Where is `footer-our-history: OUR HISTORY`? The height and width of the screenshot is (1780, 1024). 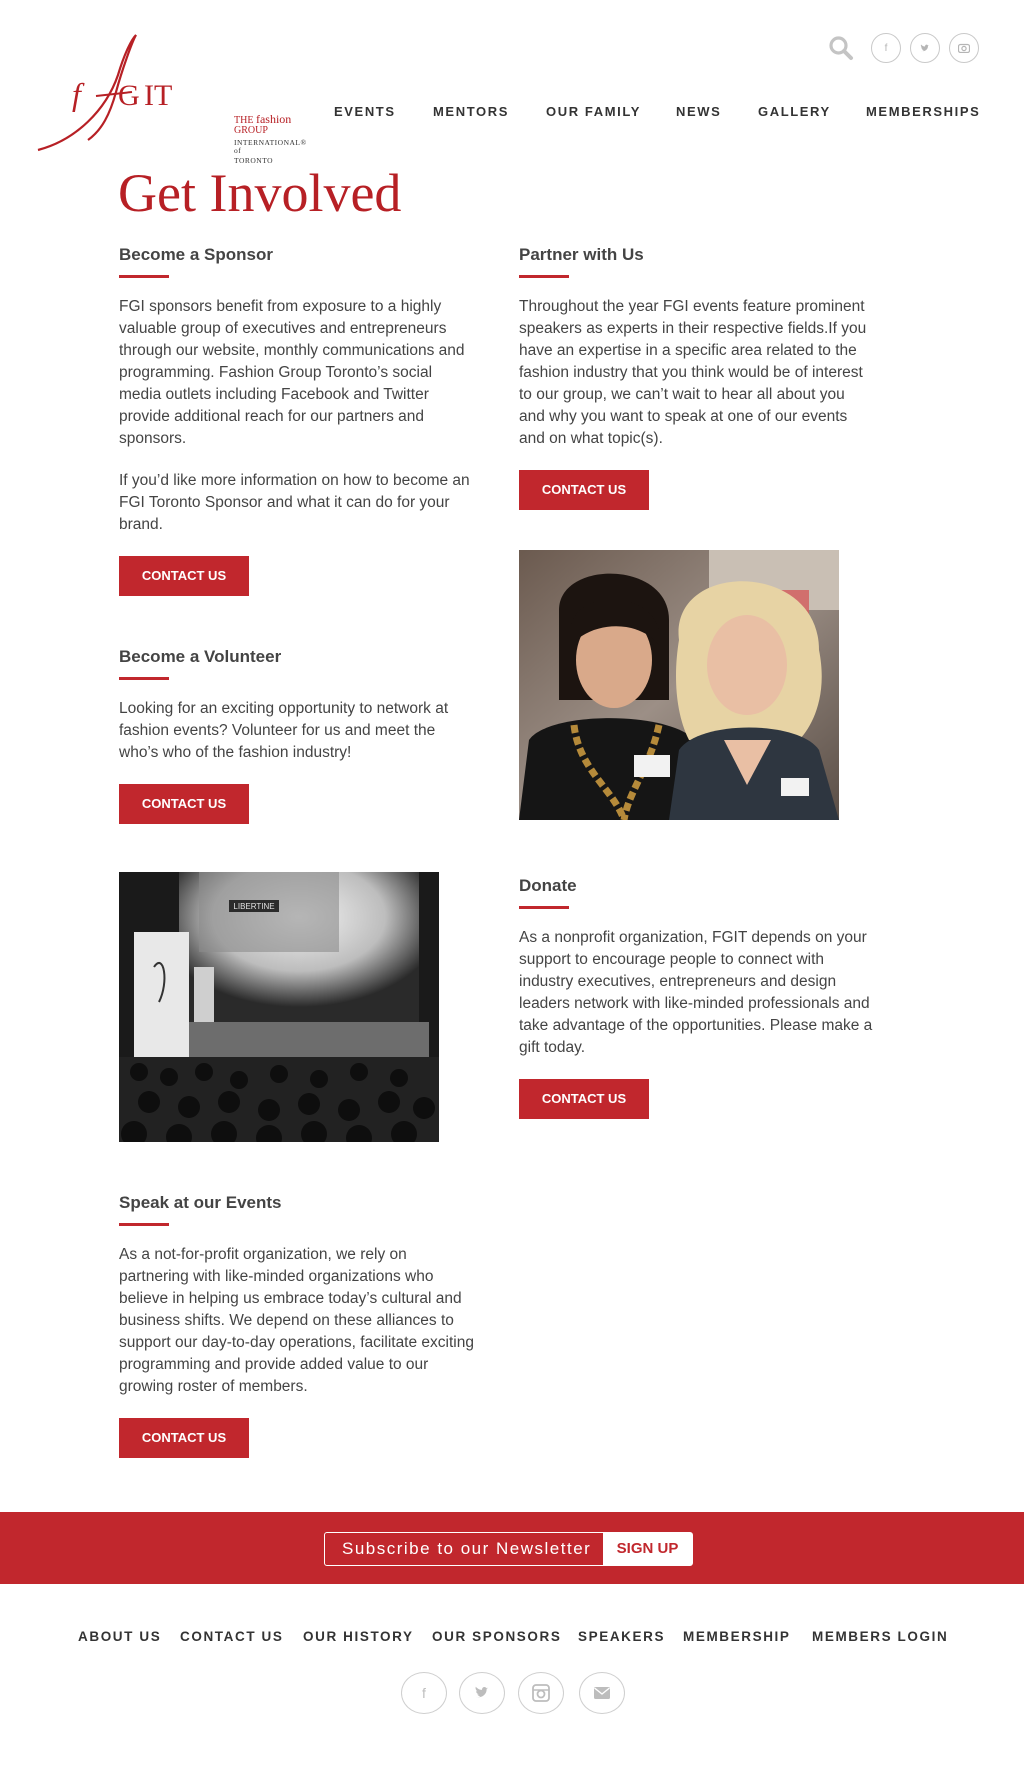 footer-our-history: OUR HISTORY is located at coordinates (358, 1636).